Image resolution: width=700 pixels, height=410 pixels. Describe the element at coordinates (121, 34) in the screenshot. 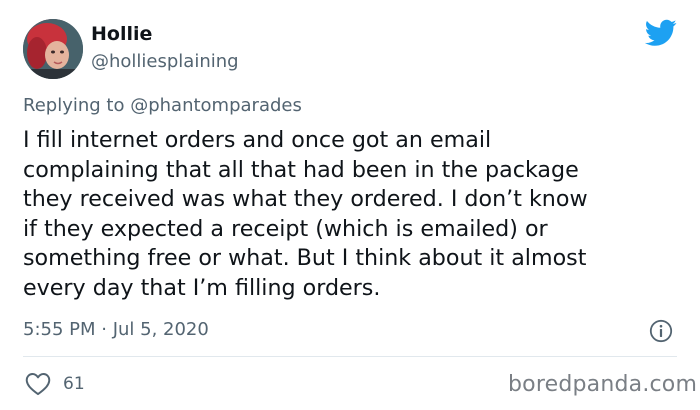

I see `author-name: Hollie` at that location.